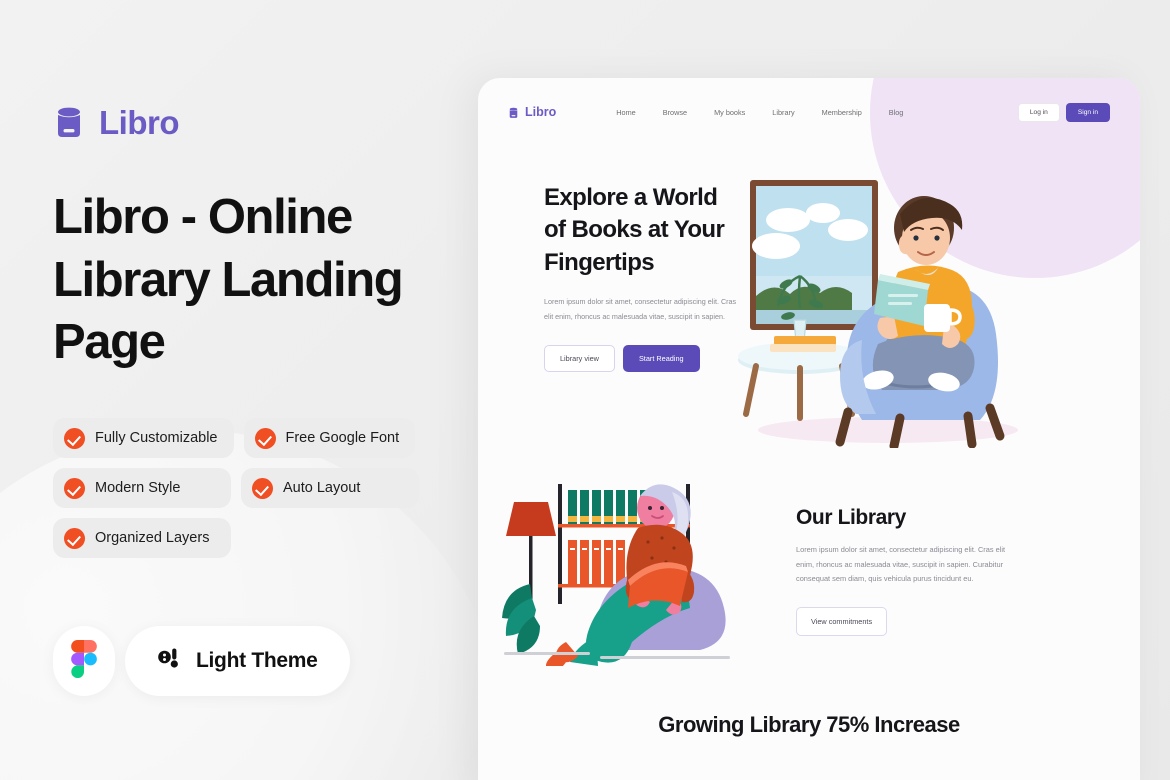  I want to click on bottom-pill-group: Light Theme, so click(201, 661).